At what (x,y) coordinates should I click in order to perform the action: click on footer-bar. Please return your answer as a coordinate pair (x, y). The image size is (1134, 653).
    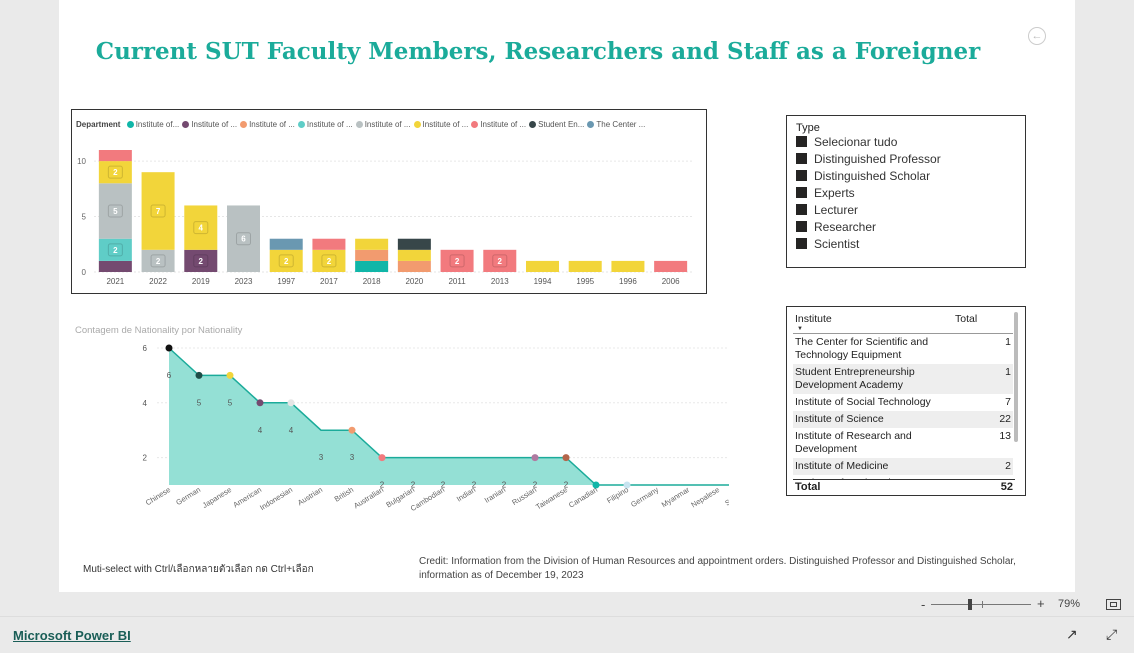
    Looking at the image, I should click on (567, 634).